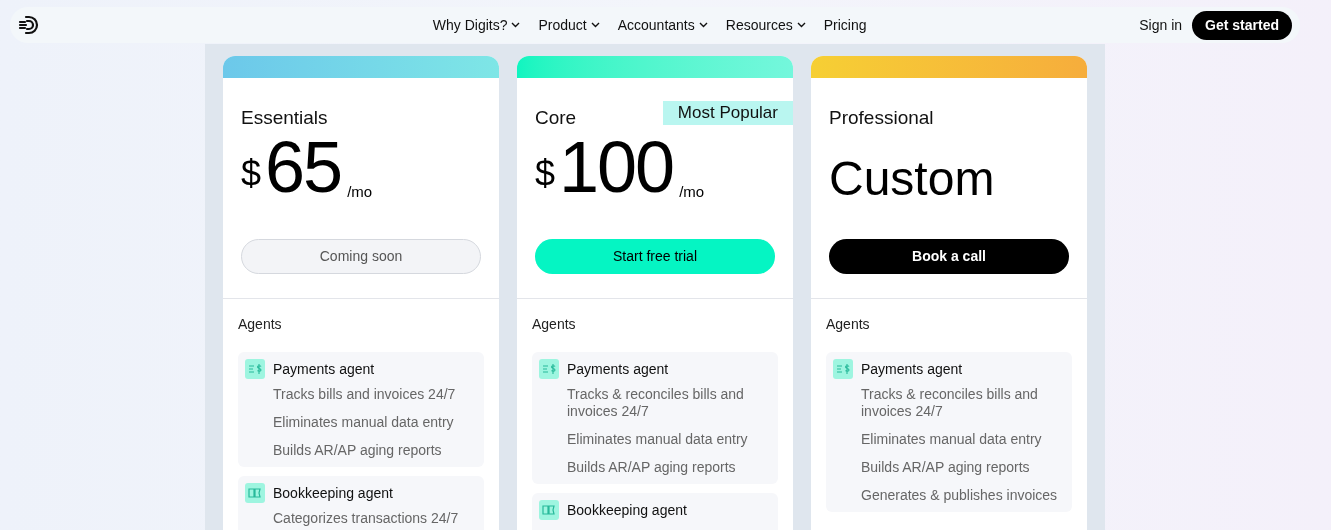 The height and width of the screenshot is (530, 1331). I want to click on plan-name: Core, so click(556, 118).